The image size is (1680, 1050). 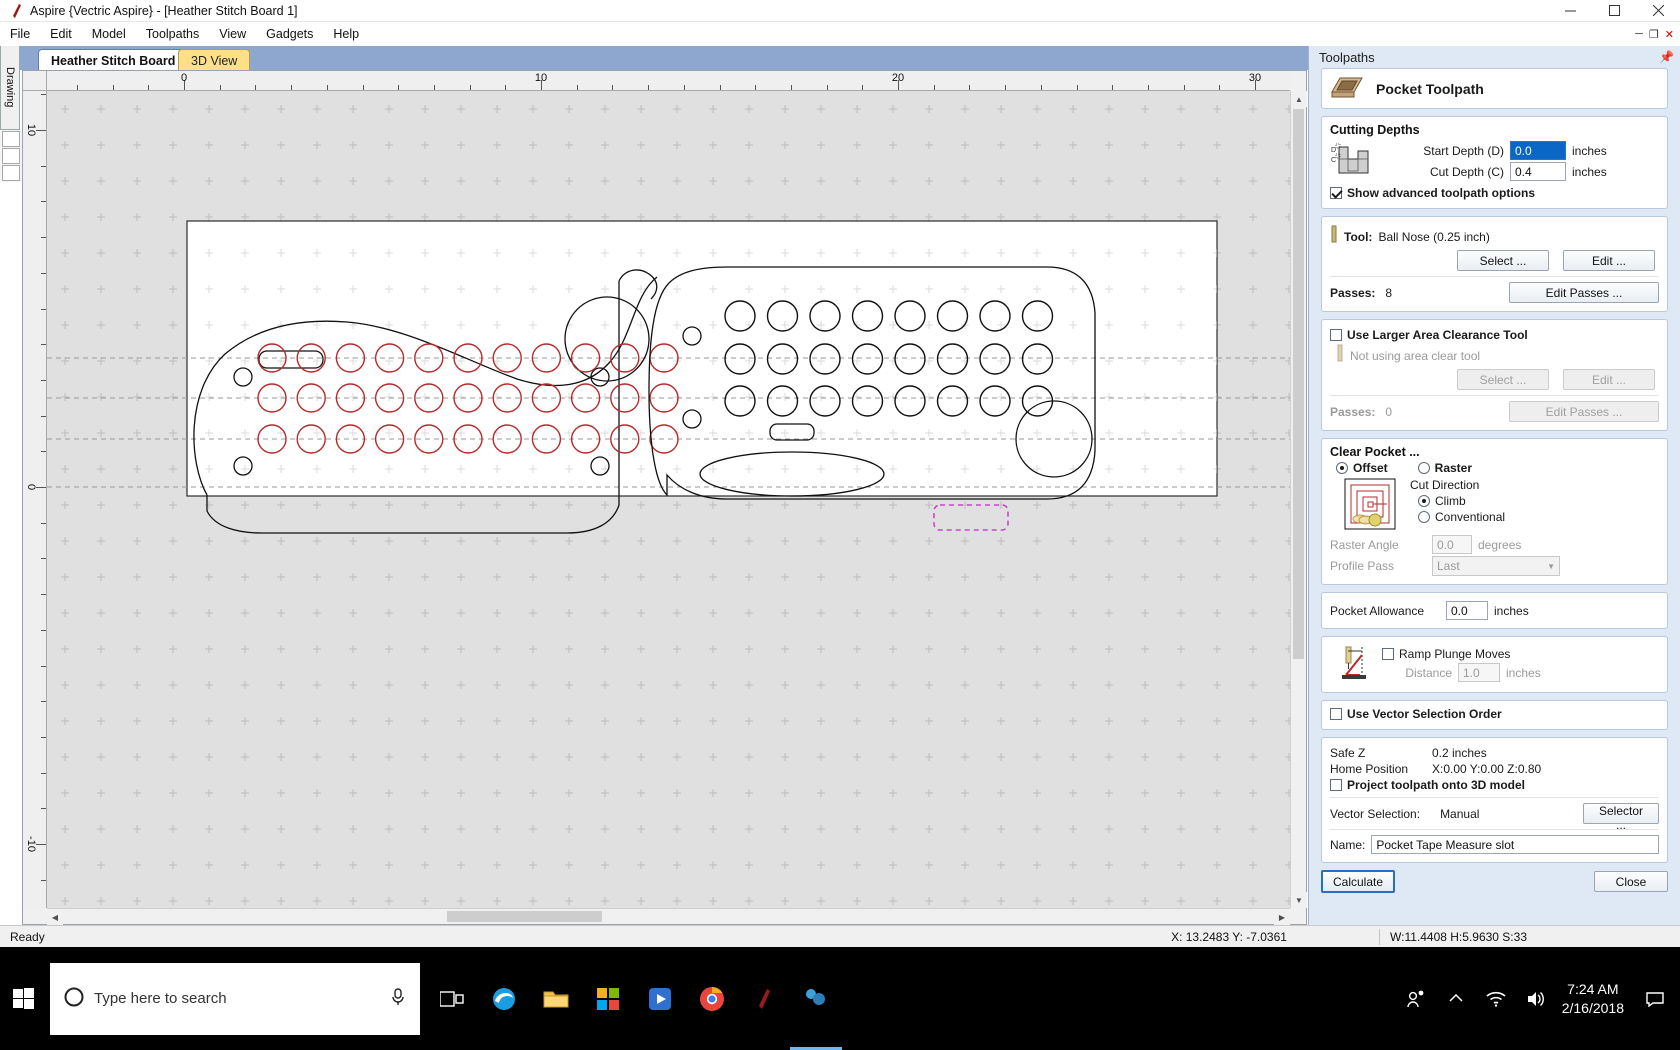 What do you see at coordinates (1450, 501) in the screenshot?
I see `cut-direction-climb-label: Climb` at bounding box center [1450, 501].